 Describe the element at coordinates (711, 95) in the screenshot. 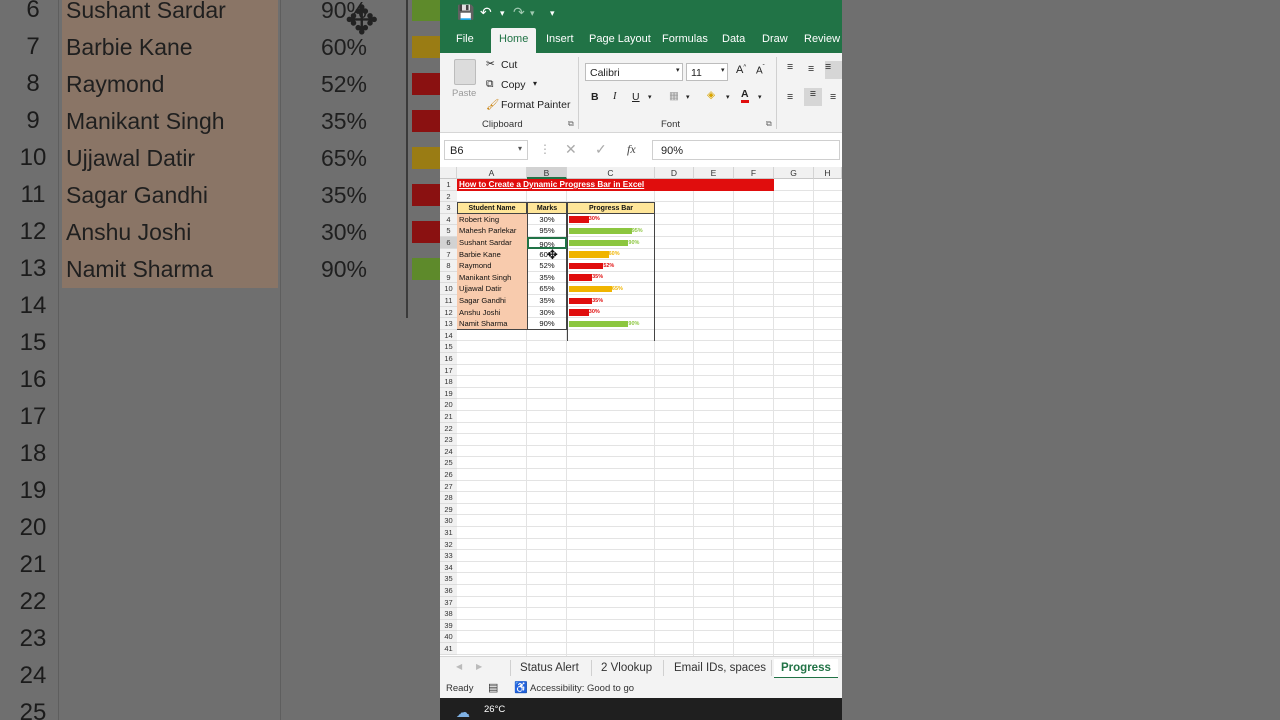

I see `fill-color-icon: ◈` at that location.